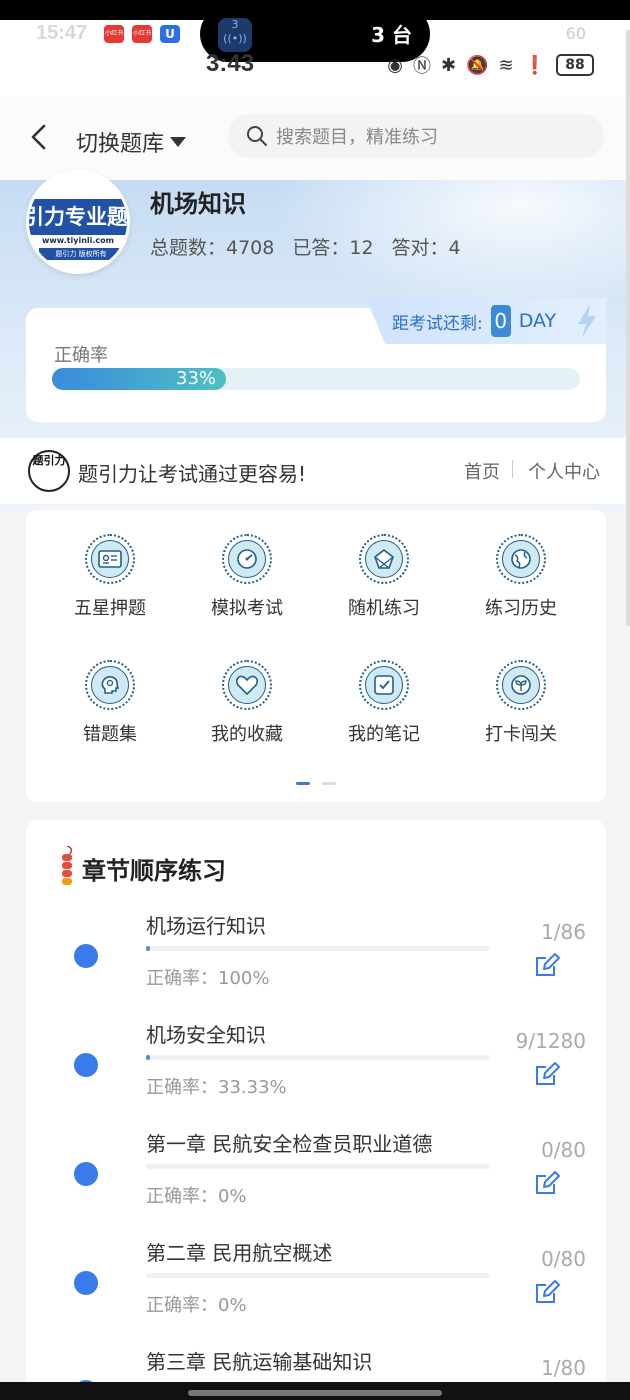  What do you see at coordinates (537, 321) in the screenshot?
I see `countdown-unit: DAY` at bounding box center [537, 321].